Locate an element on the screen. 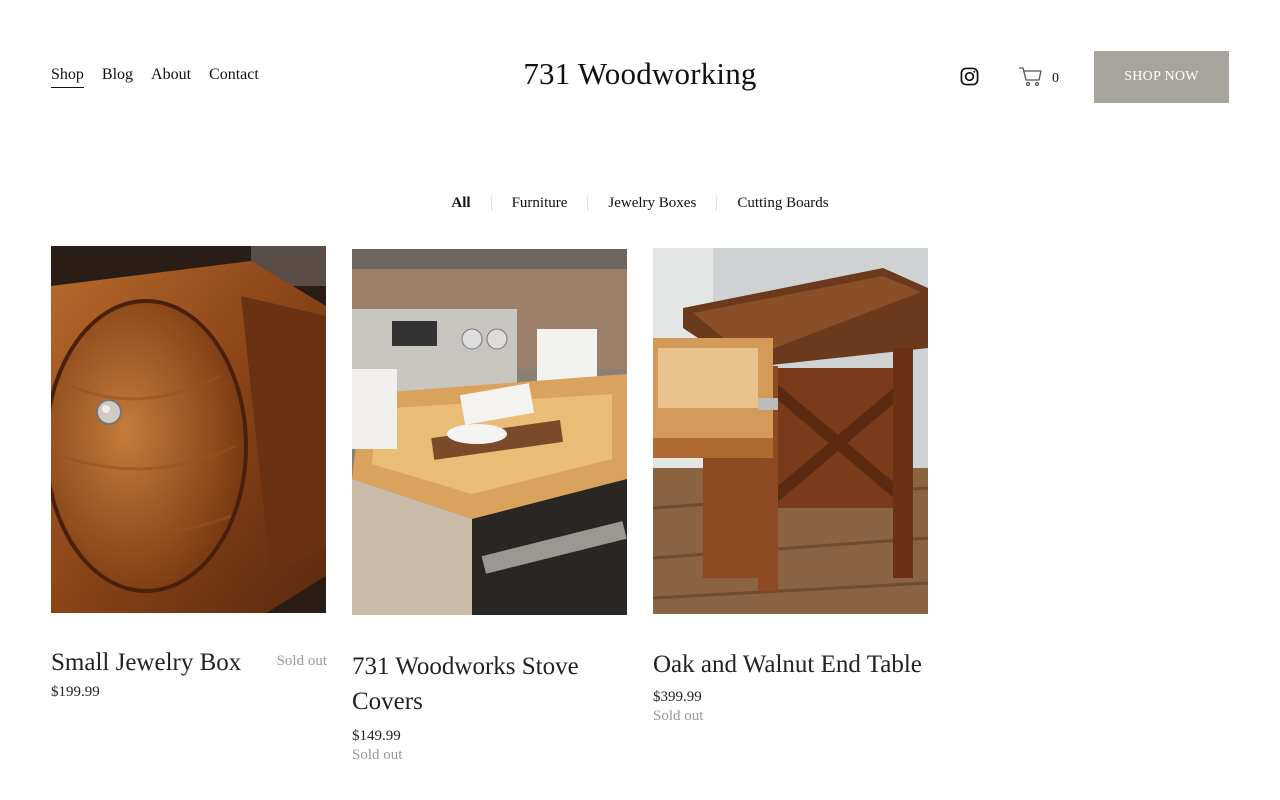 This screenshot has height=800, width=1280. product-card: Sold out Small Jewelry Box $199.99 is located at coordinates (189, 473).